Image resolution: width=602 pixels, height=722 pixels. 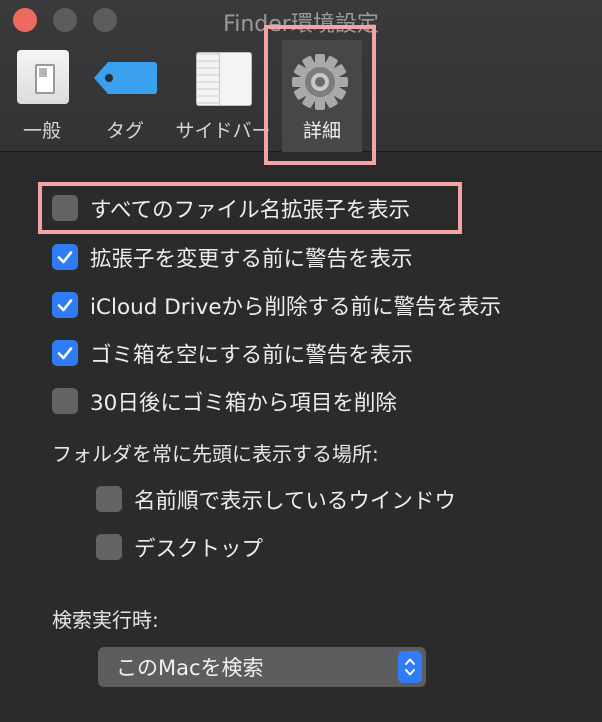 What do you see at coordinates (243, 403) in the screenshot?
I see `remove-trash-after-30-days-label: 30日後にゴミ箱から項目を削除` at bounding box center [243, 403].